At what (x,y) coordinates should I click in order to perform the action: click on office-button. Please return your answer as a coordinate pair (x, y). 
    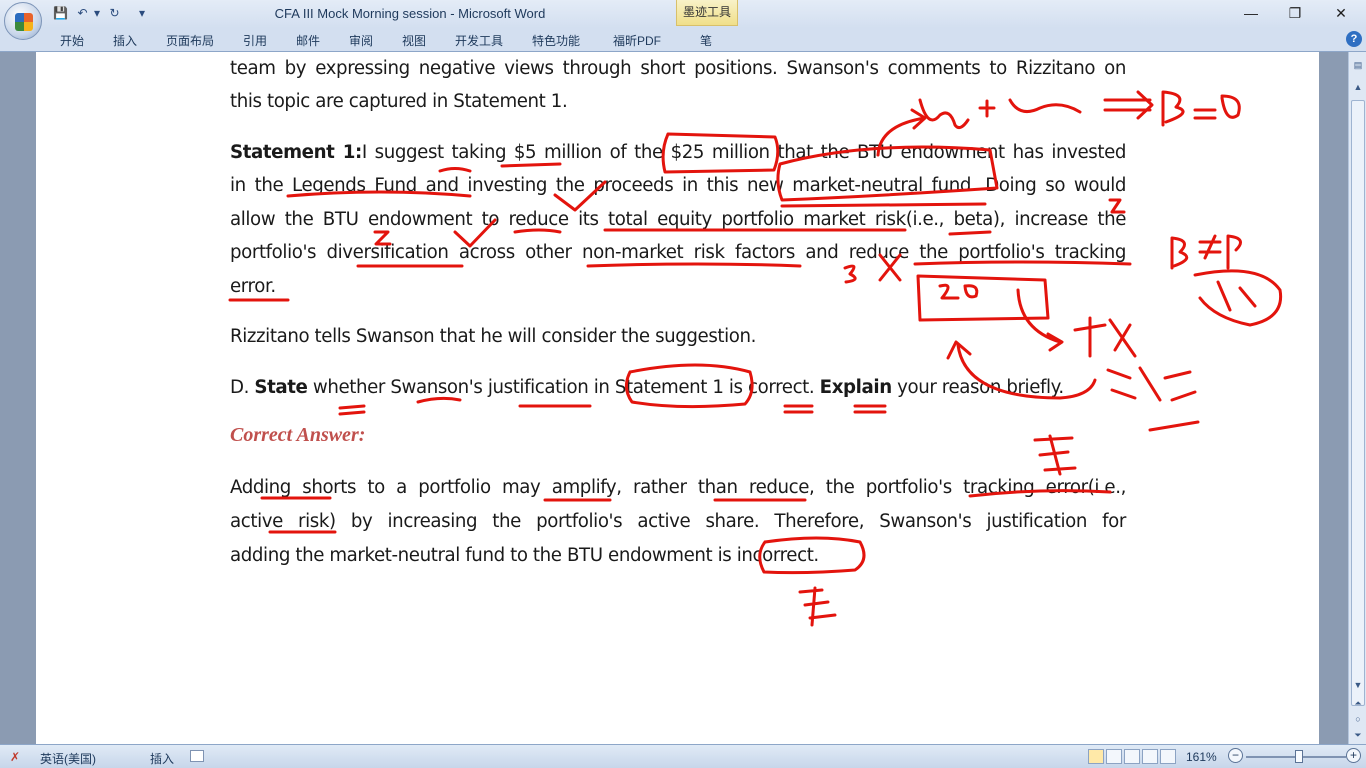
    Looking at the image, I should click on (23, 21).